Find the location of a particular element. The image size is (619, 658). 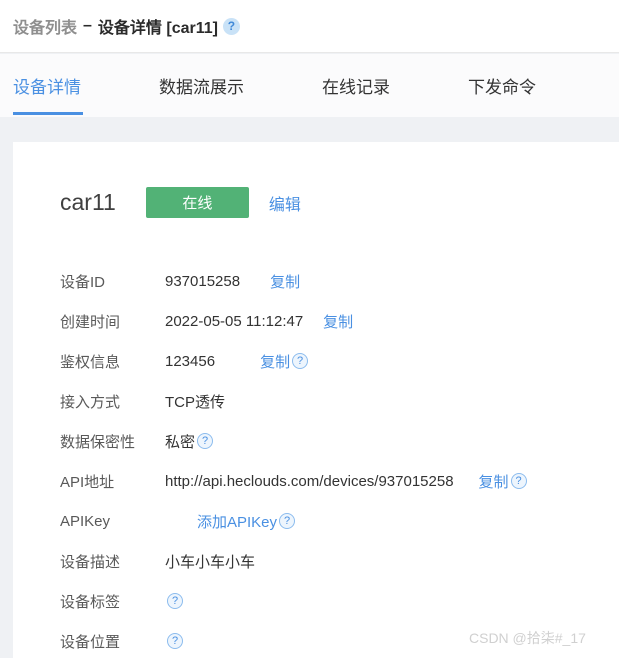

copy-api-url-button: 复制 is located at coordinates (494, 481).